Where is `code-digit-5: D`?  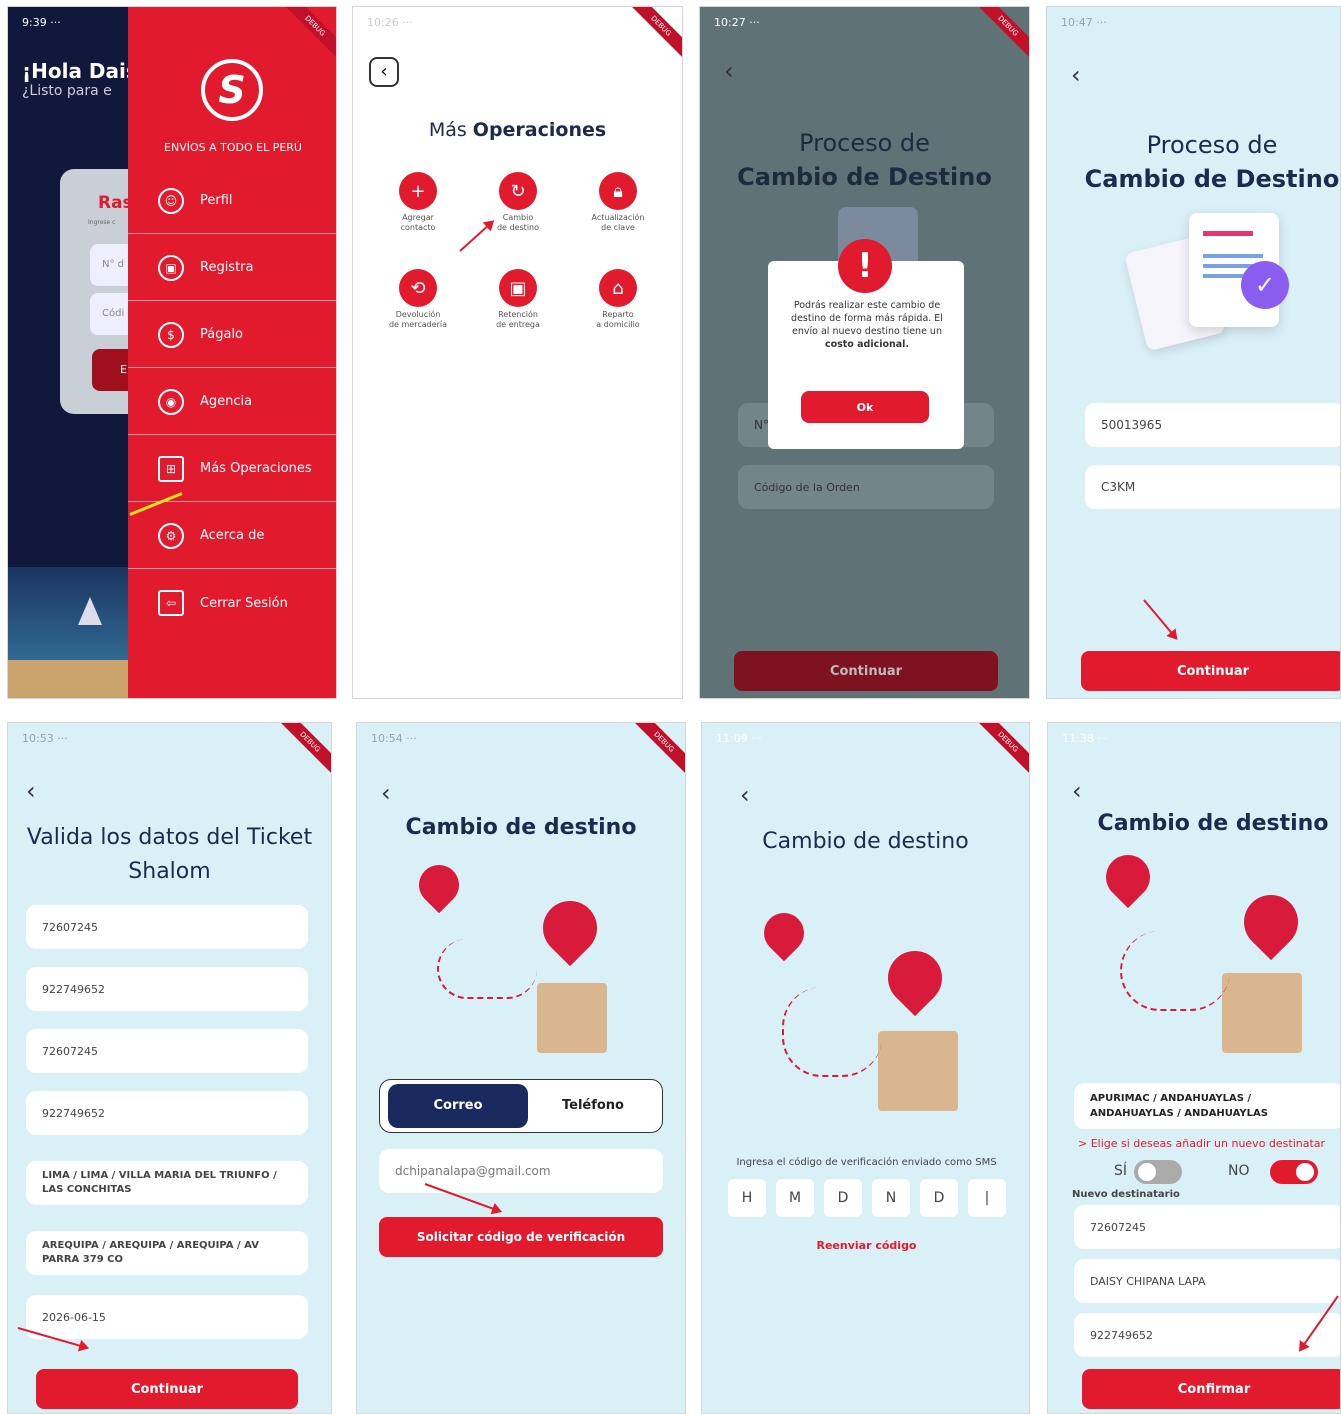 code-digit-5: D is located at coordinates (939, 1198).